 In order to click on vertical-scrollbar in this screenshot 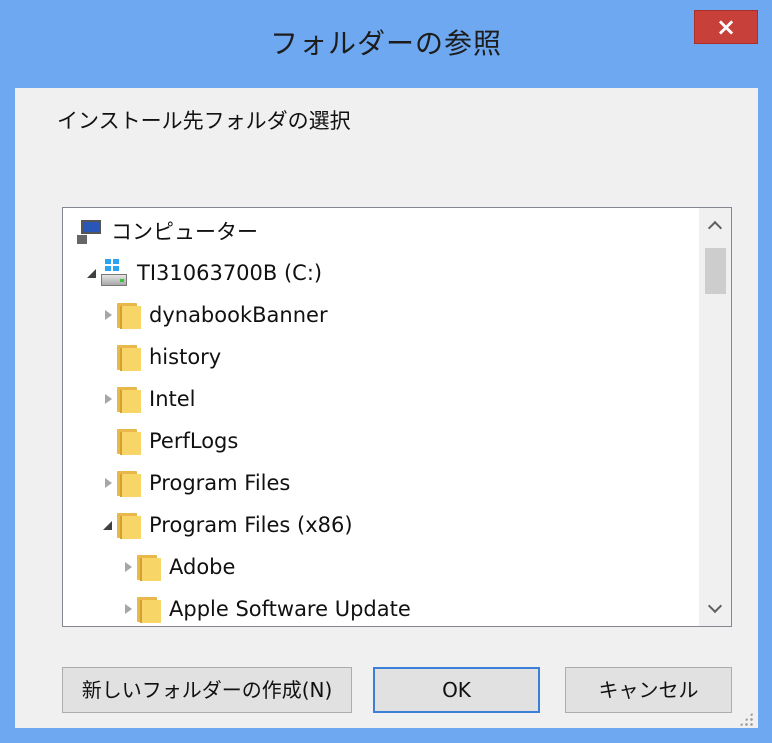, I will do `click(715, 417)`.